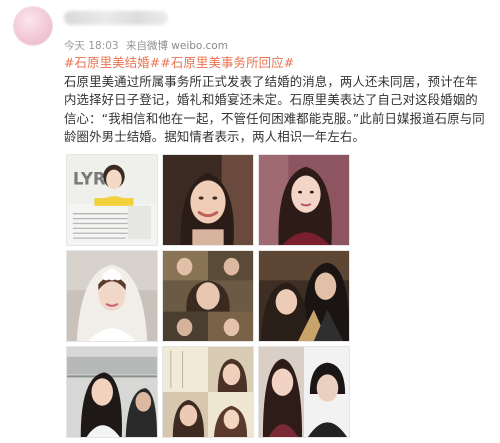 The image size is (500, 443). I want to click on woman-and-man-photo, so click(304, 392).